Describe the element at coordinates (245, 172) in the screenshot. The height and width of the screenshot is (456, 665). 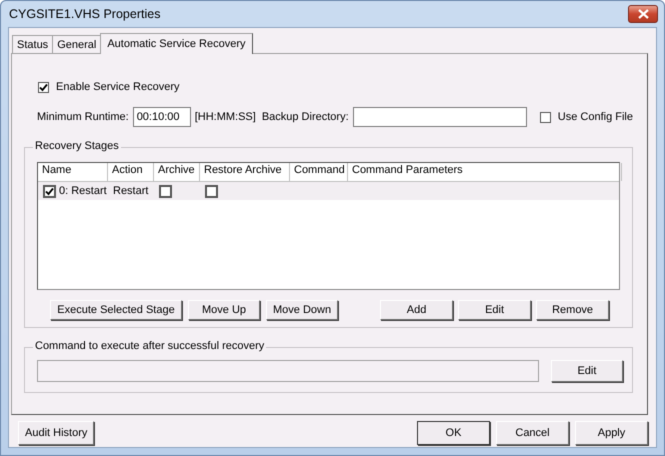
I see `column-header: Restore Archive` at that location.